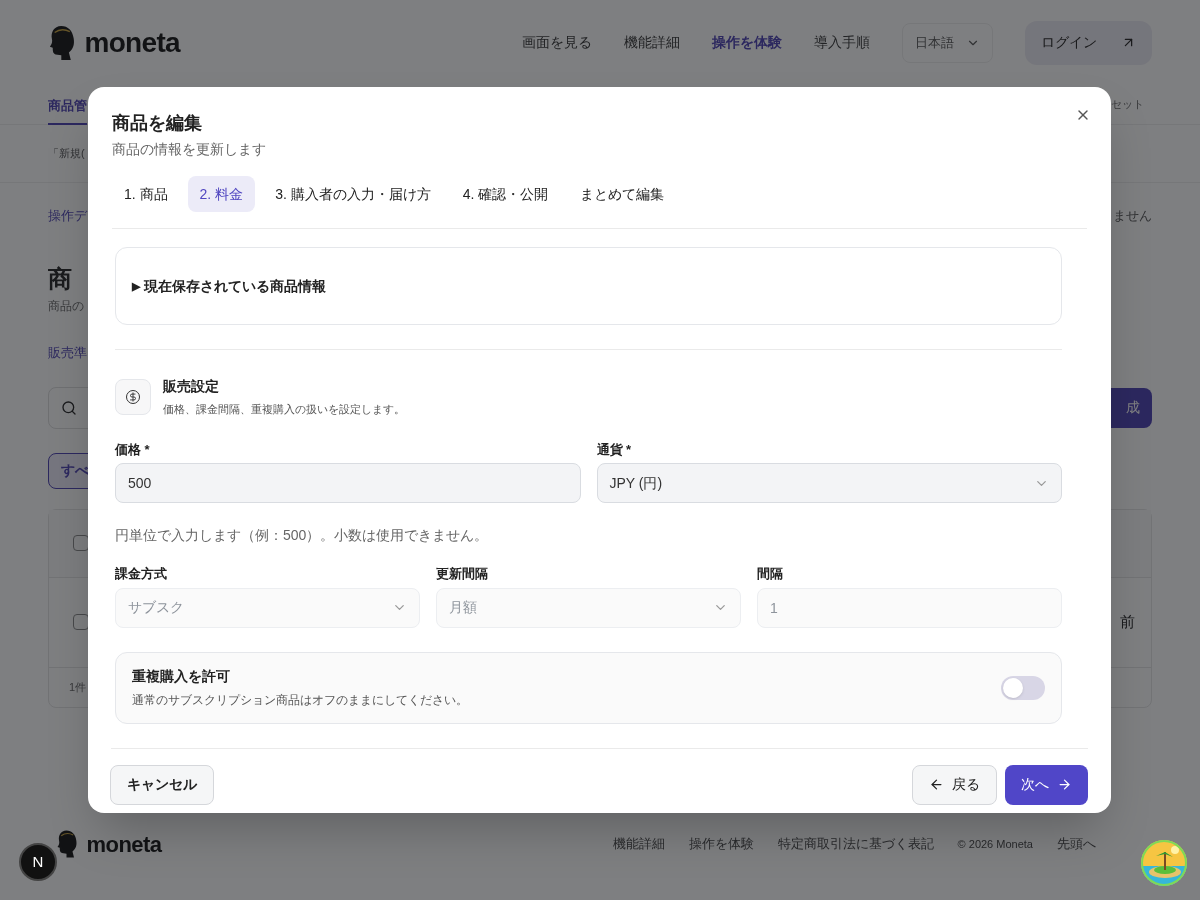 This screenshot has height=900, width=1200. What do you see at coordinates (300, 700) in the screenshot?
I see `option-description: 通常のサブスクリプション商品はオフのままにしてください。` at bounding box center [300, 700].